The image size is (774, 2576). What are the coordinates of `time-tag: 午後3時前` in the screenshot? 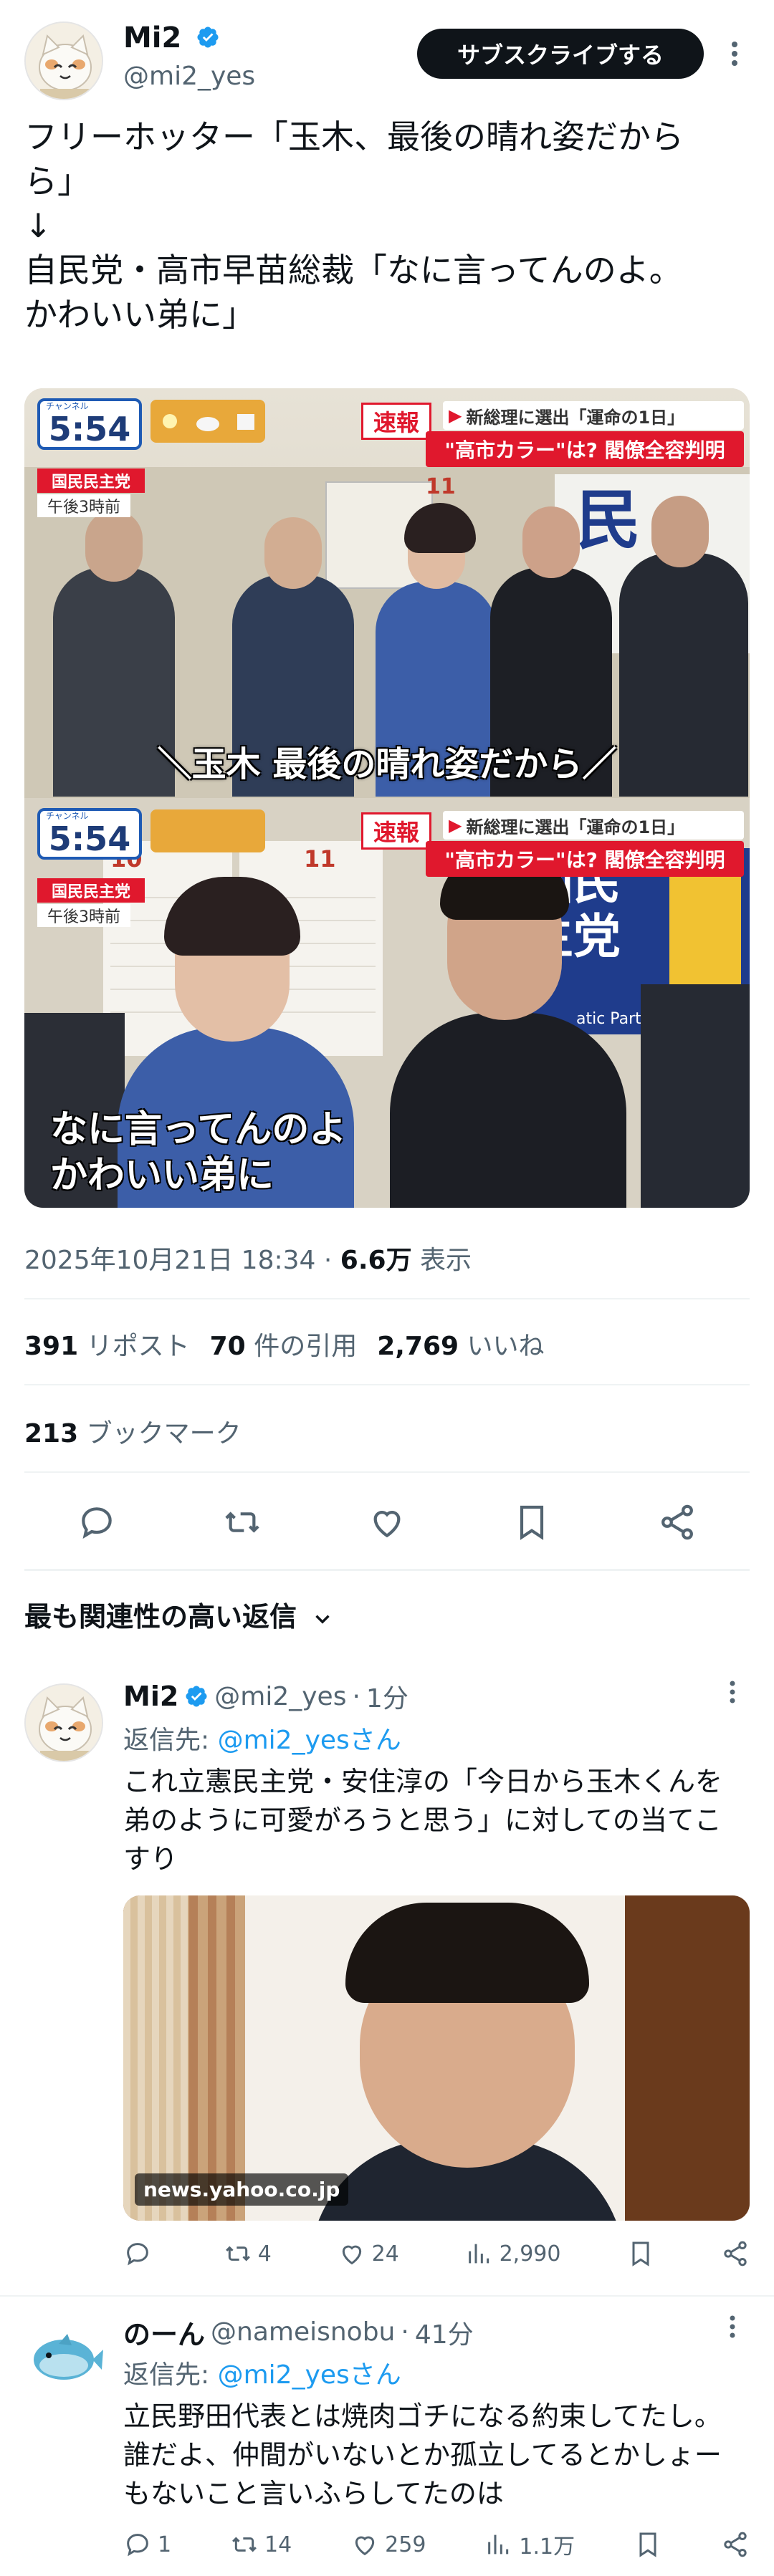 It's located at (83, 505).